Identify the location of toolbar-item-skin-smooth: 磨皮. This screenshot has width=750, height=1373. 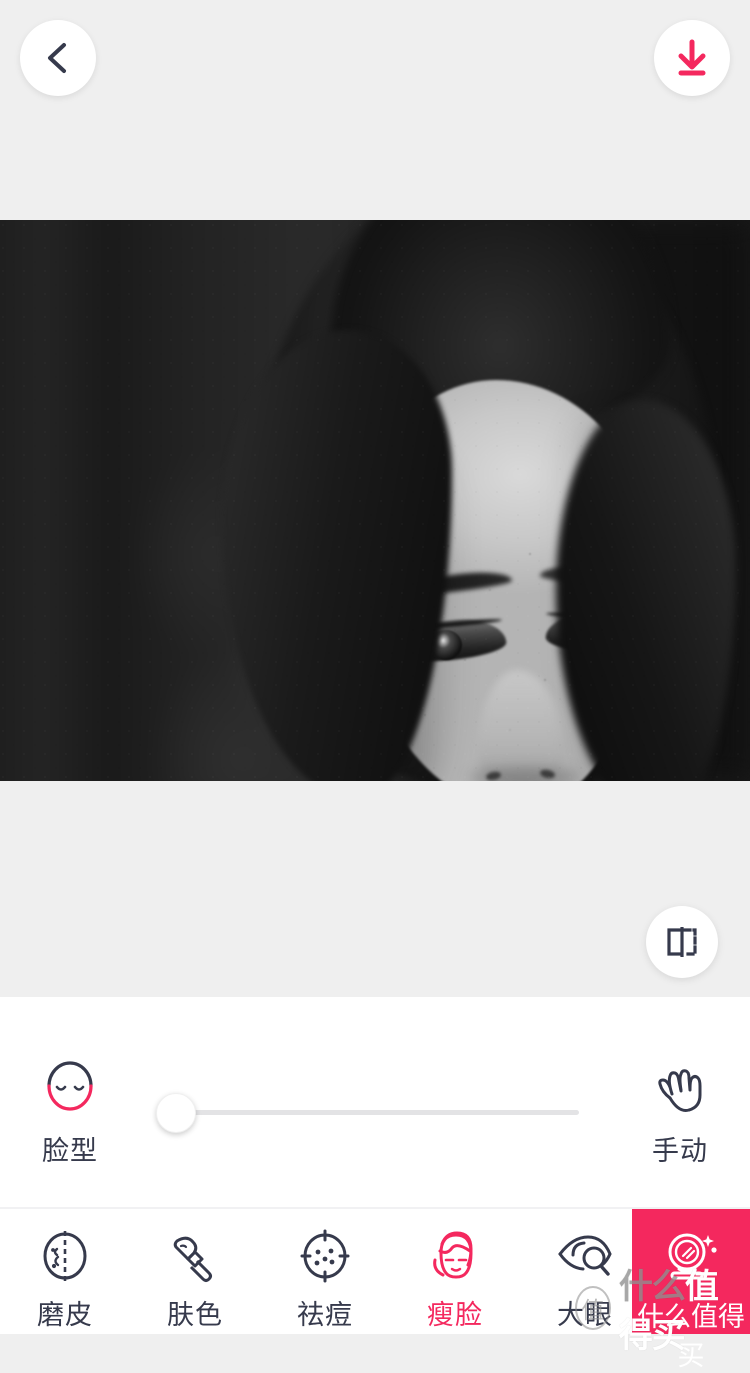
(65, 1271).